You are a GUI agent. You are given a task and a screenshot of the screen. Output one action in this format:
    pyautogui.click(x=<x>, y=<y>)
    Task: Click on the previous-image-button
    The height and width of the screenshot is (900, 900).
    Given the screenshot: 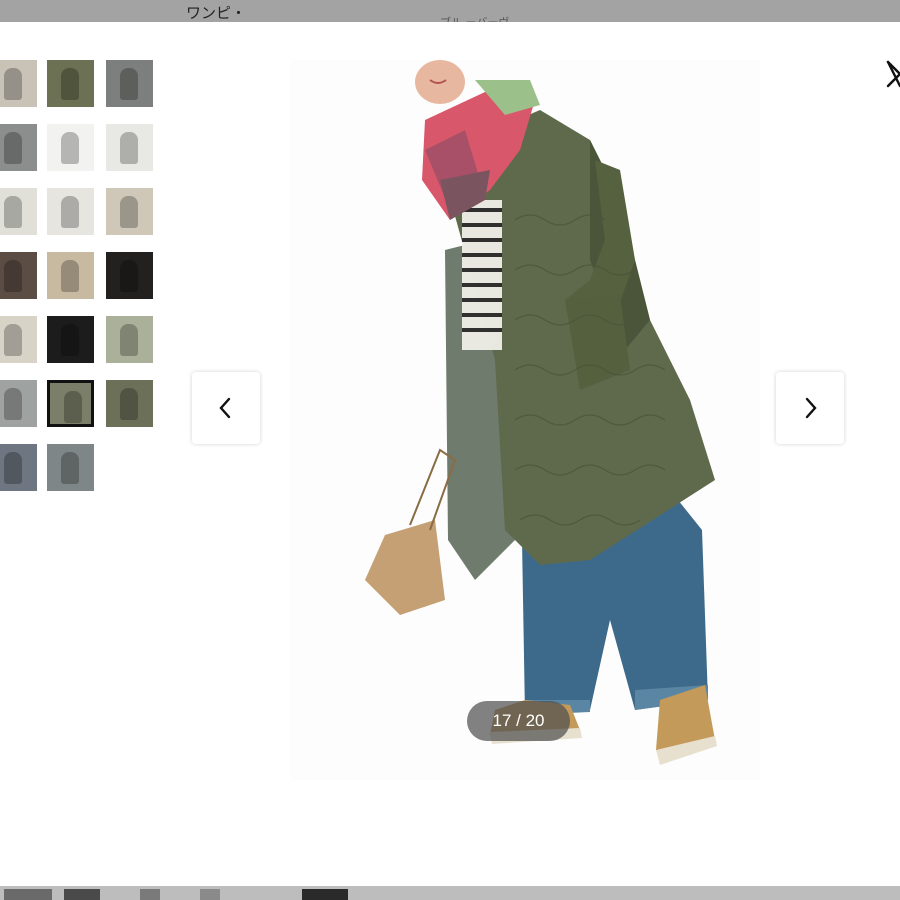 What is the action you would take?
    pyautogui.click(x=226, y=408)
    